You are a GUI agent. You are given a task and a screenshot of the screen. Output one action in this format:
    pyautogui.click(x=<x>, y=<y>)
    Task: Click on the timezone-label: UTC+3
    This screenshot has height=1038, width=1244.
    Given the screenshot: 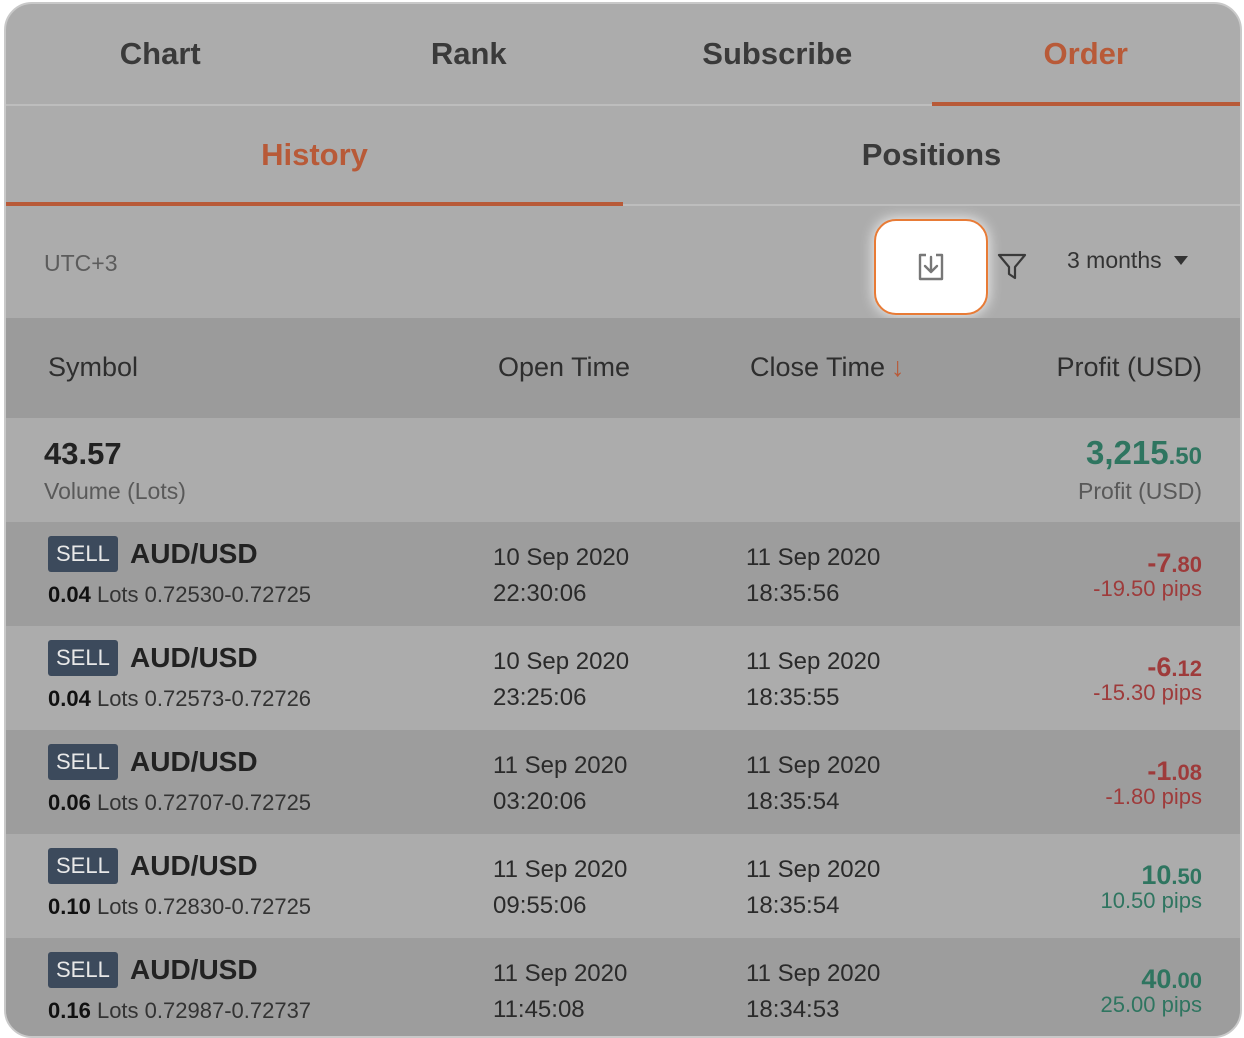 What is the action you would take?
    pyautogui.click(x=81, y=263)
    